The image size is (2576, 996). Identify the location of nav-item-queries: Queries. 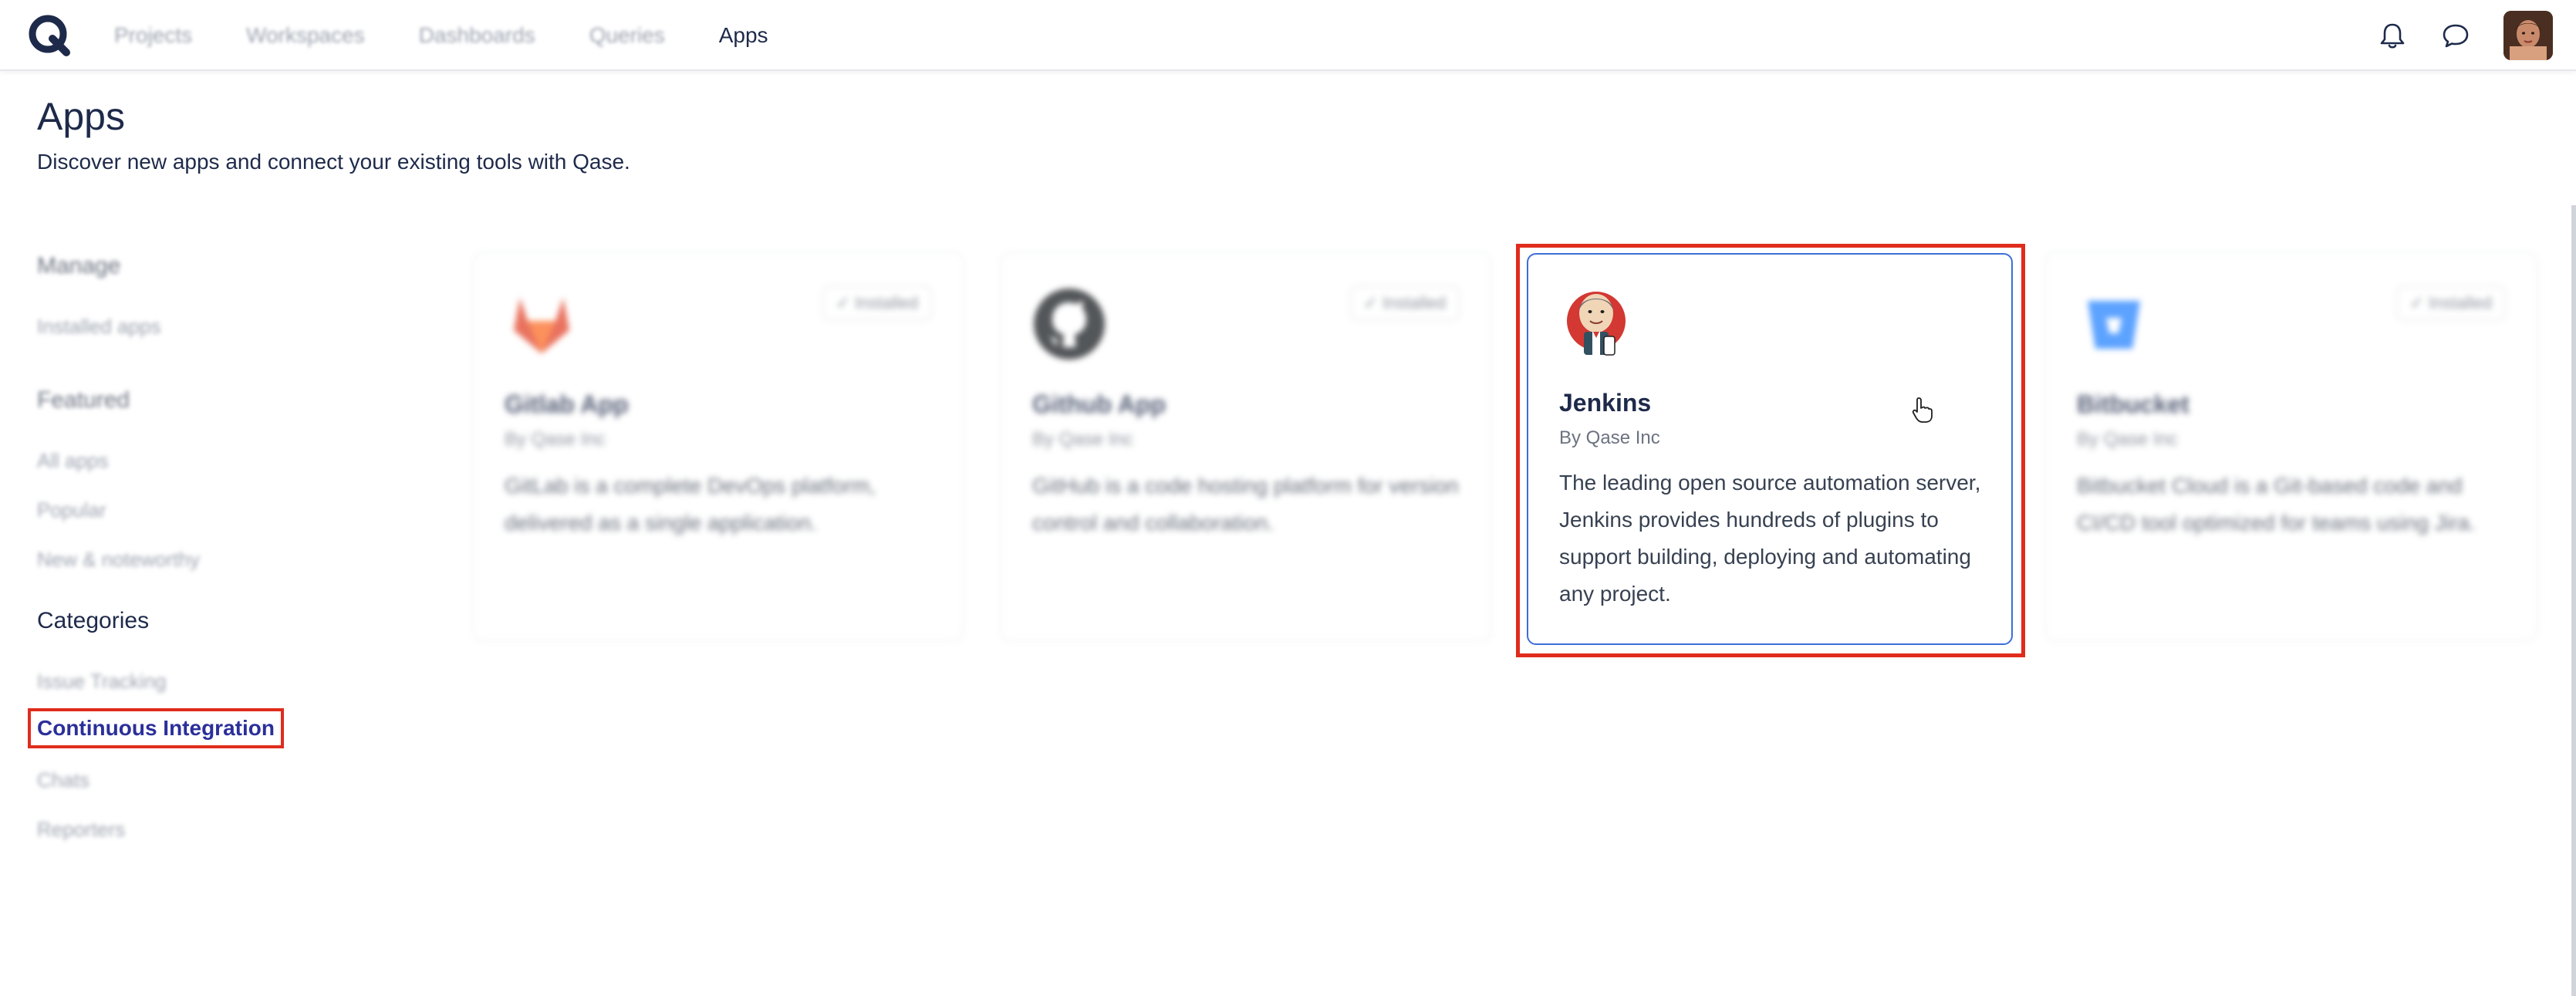
(627, 35).